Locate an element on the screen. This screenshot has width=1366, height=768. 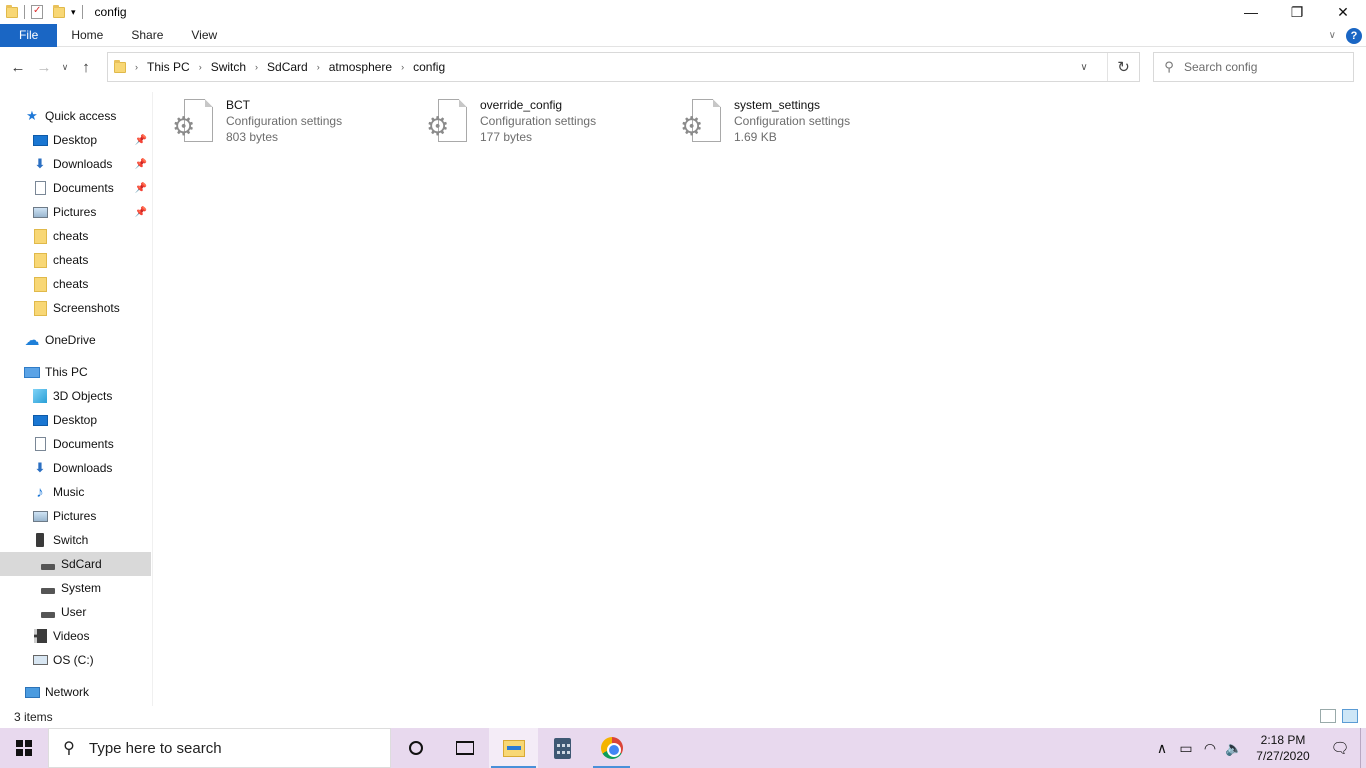
help-icon: ? is located at coordinates (1354, 35).